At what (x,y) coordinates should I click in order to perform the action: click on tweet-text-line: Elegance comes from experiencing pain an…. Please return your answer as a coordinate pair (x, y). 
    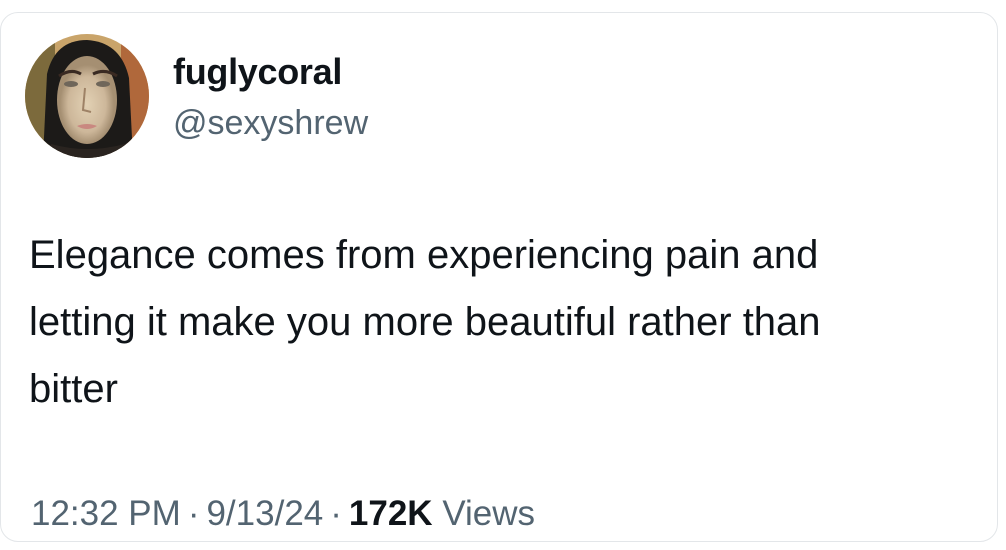
    Looking at the image, I should click on (424, 255).